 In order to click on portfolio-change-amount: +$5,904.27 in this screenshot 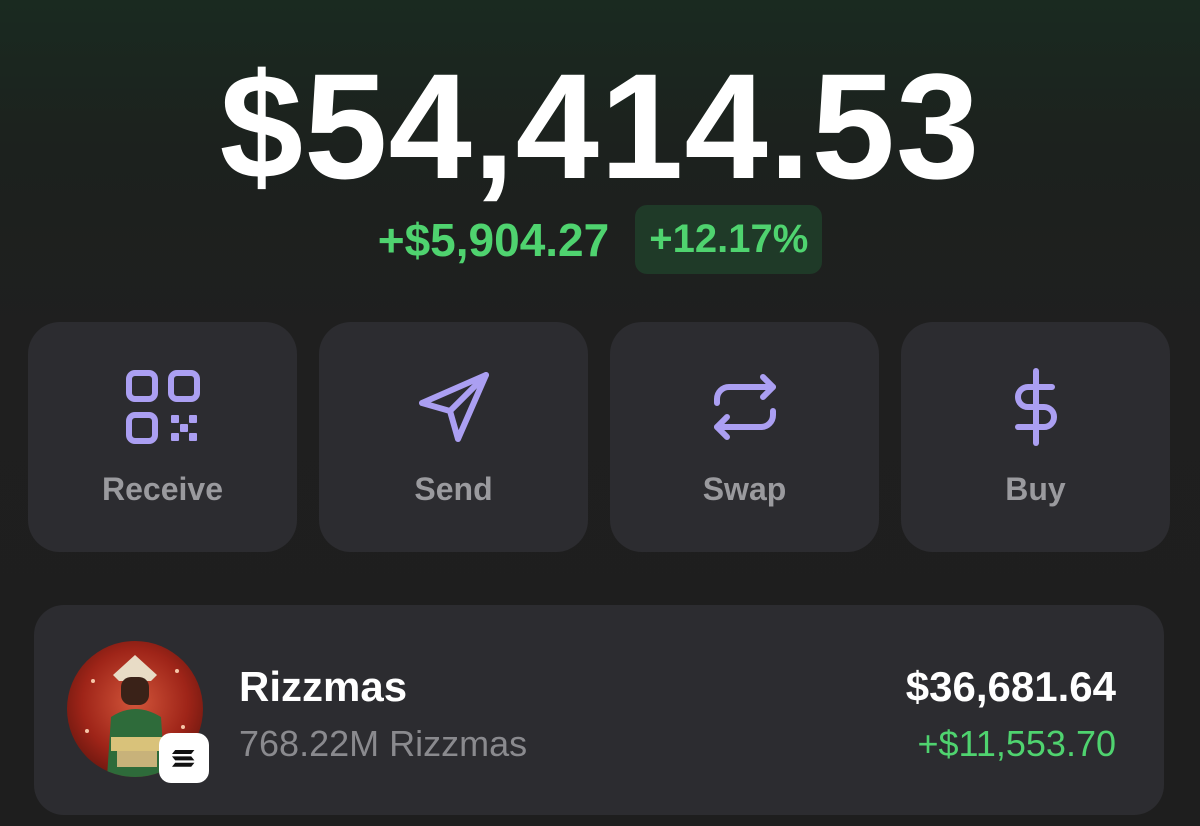, I will do `click(493, 239)`.